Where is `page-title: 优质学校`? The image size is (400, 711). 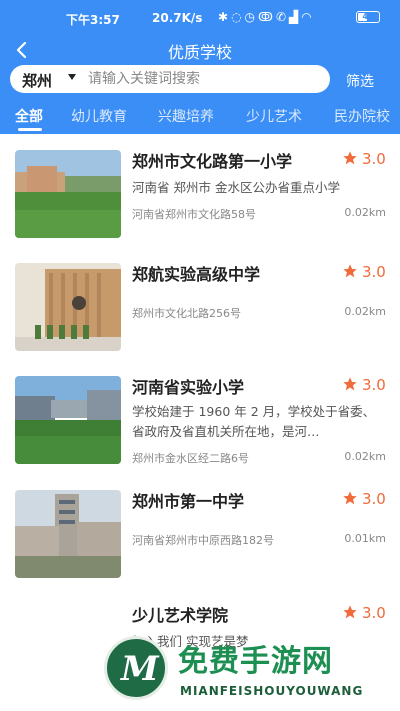
page-title: 优质学校 is located at coordinates (199, 52).